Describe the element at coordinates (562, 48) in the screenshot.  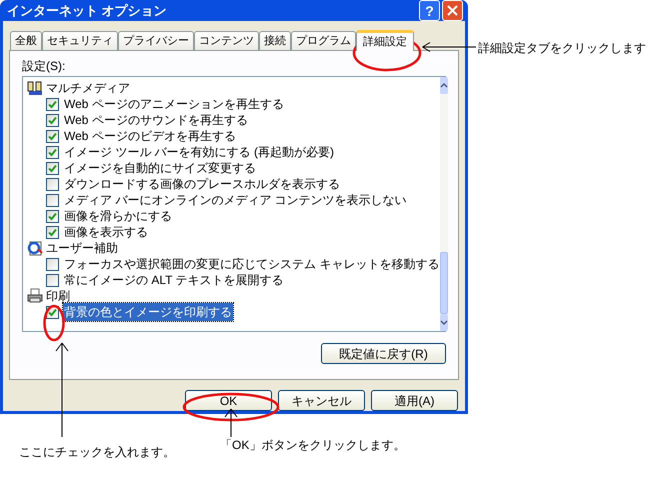
I see `callout-text: 詳細設定タブをクリックします` at that location.